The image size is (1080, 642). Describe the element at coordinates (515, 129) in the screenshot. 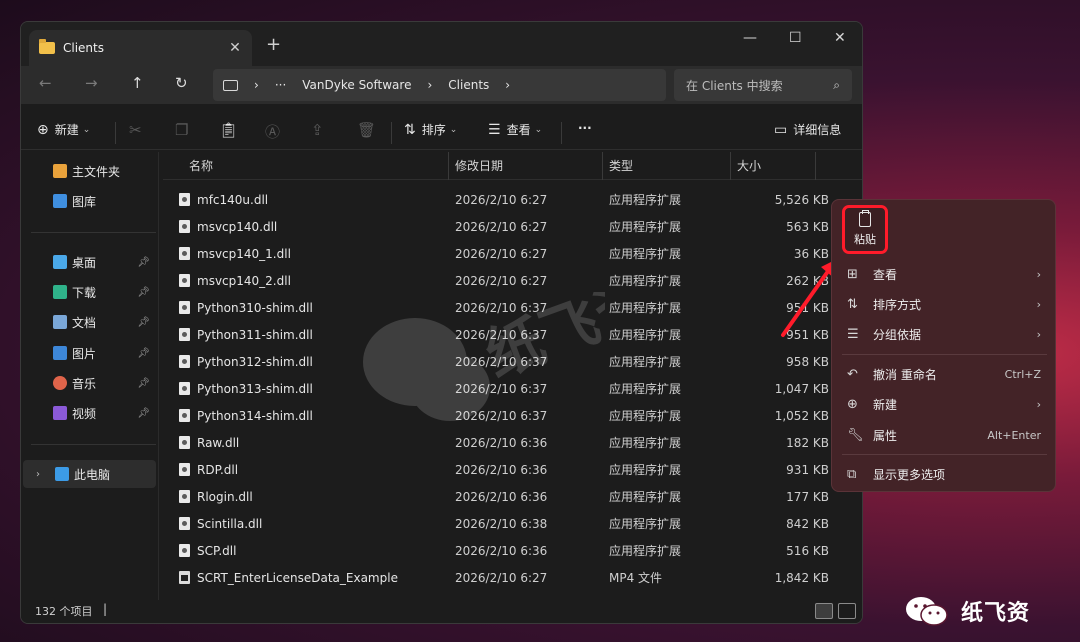

I see `view-button: ☰ 查看 ⌄` at that location.